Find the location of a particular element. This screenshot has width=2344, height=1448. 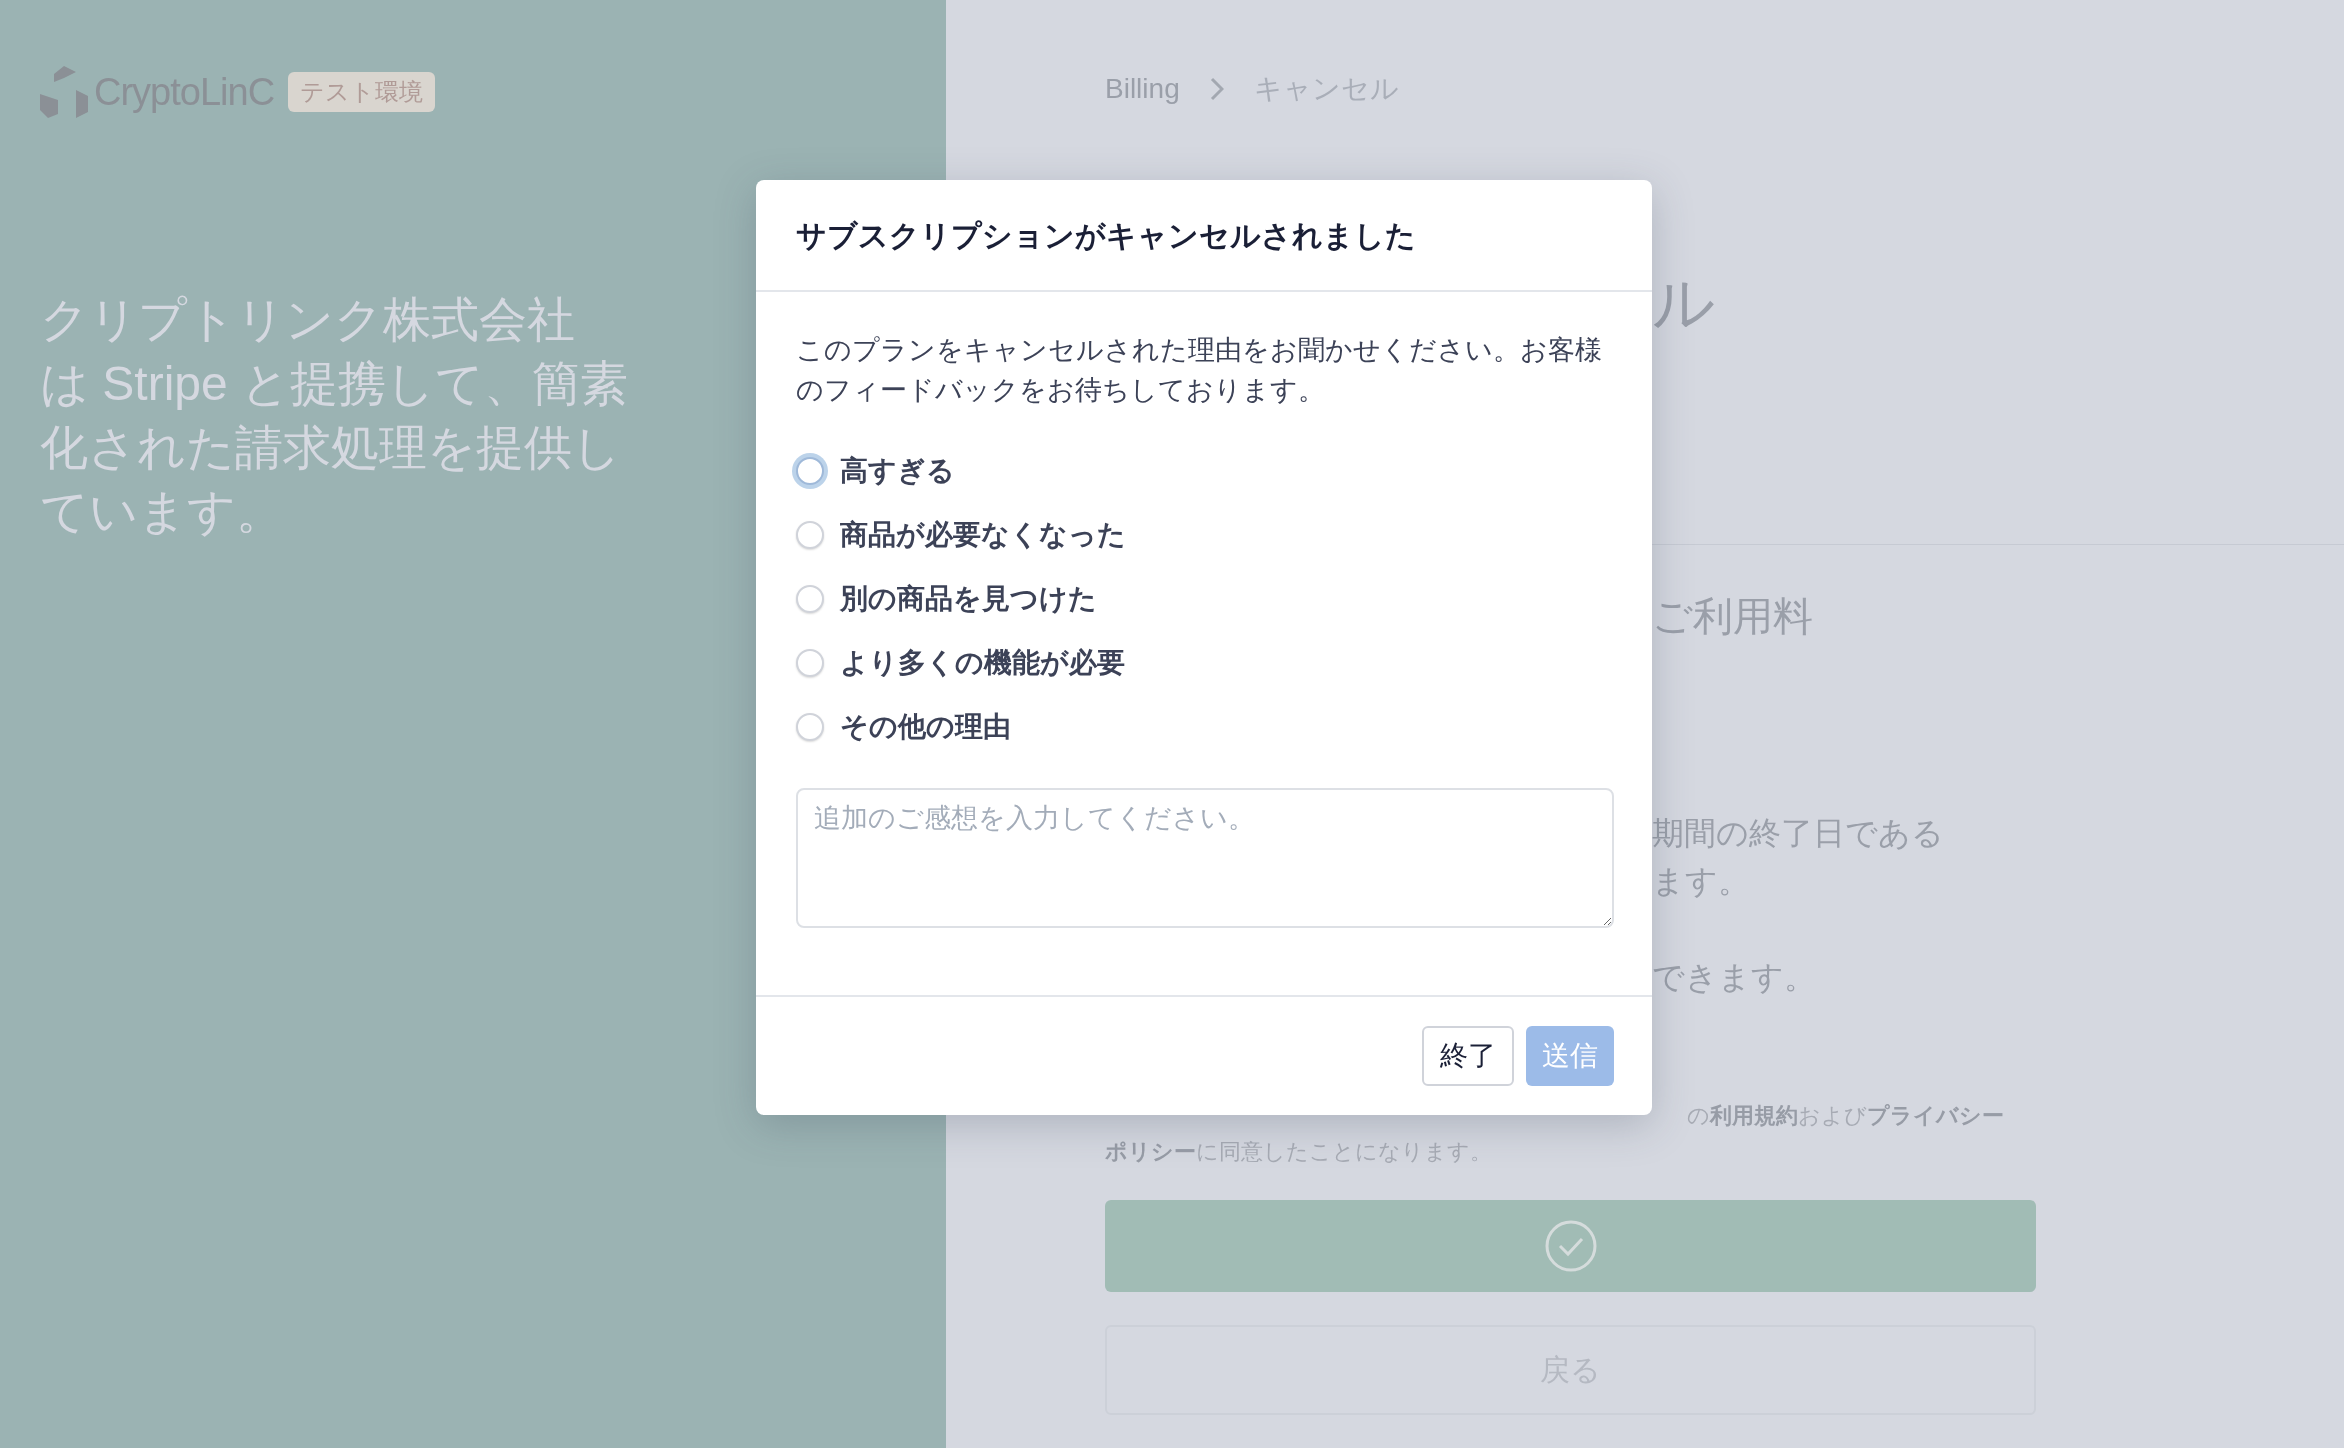

radio-label: その他の理由 is located at coordinates (925, 727).